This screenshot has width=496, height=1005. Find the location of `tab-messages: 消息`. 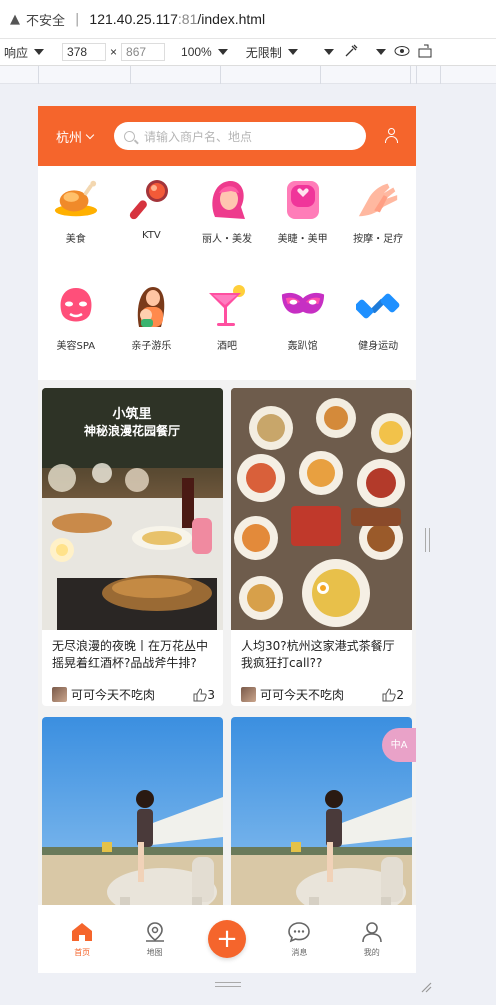

tab-messages: 消息 is located at coordinates (299, 939).